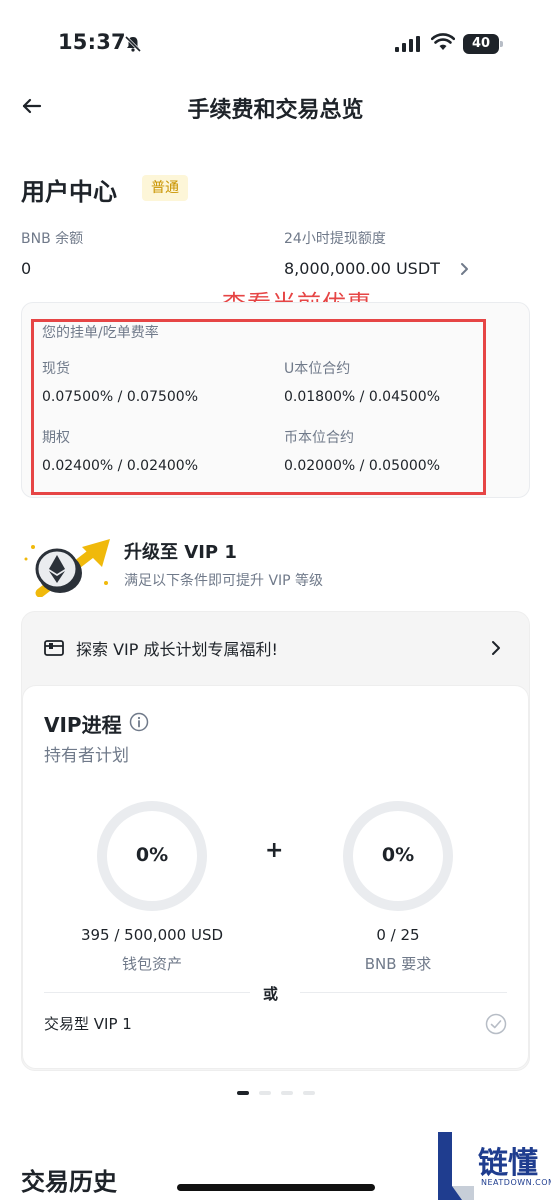  I want to click on trading-vip-option: 交易型 VIP 1, so click(88, 1023).